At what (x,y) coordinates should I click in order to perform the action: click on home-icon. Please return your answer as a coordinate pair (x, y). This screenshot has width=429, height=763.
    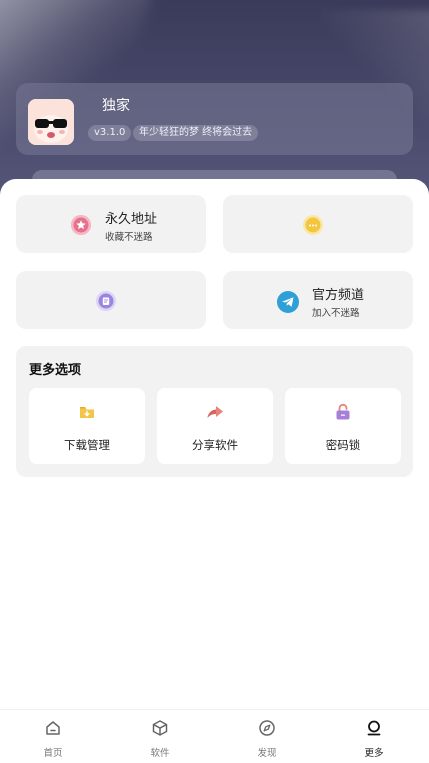
    Looking at the image, I should click on (53, 728).